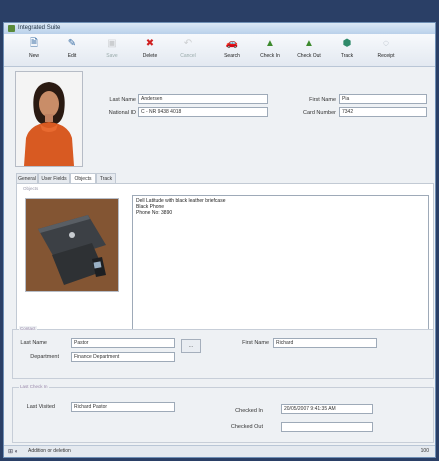 The height and width of the screenshot is (461, 439). What do you see at coordinates (386, 50) in the screenshot?
I see `receipt-button: ◌ Receipt` at bounding box center [386, 50].